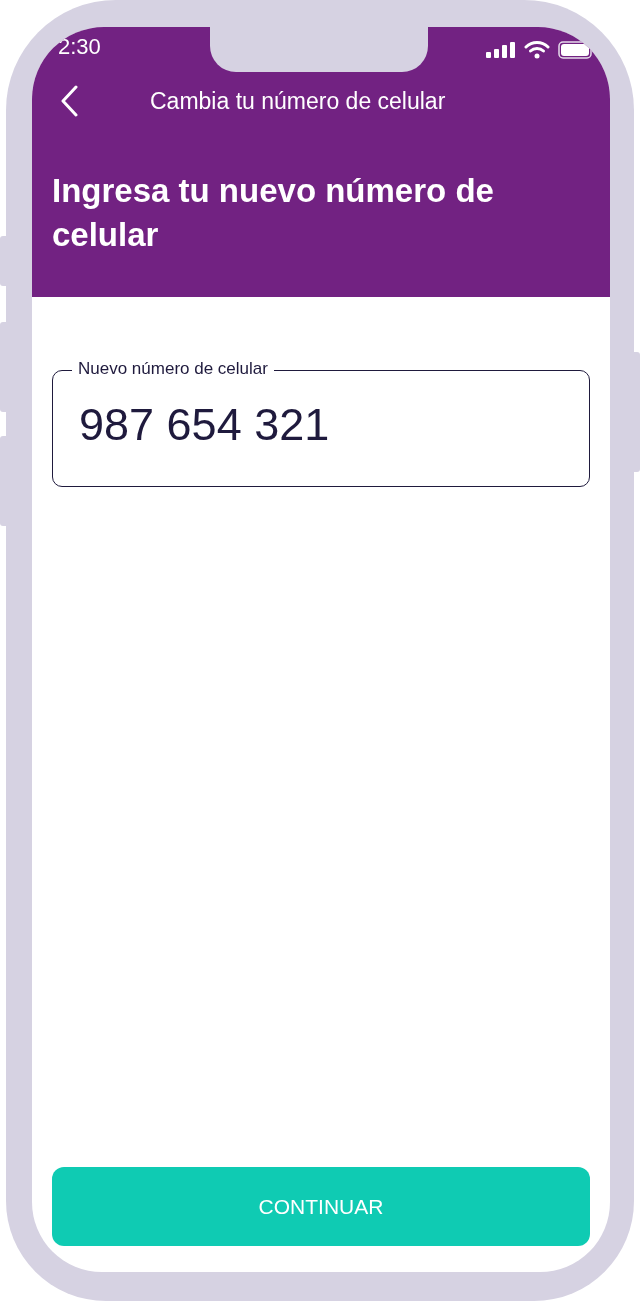  I want to click on signal-icon, so click(501, 49).